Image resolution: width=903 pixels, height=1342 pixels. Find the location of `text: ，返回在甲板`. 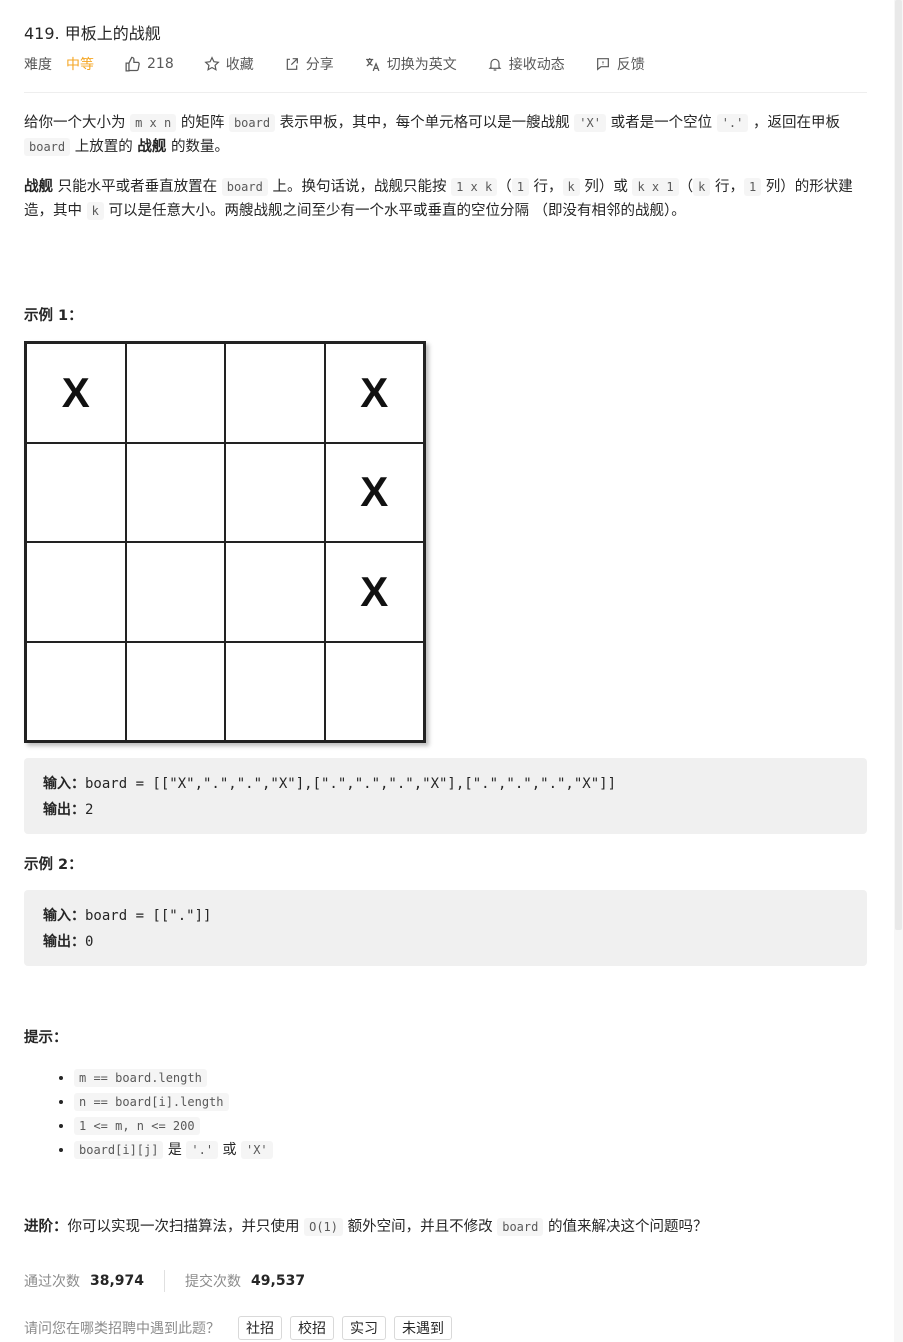

text: ，返回在甲板 is located at coordinates (794, 123).